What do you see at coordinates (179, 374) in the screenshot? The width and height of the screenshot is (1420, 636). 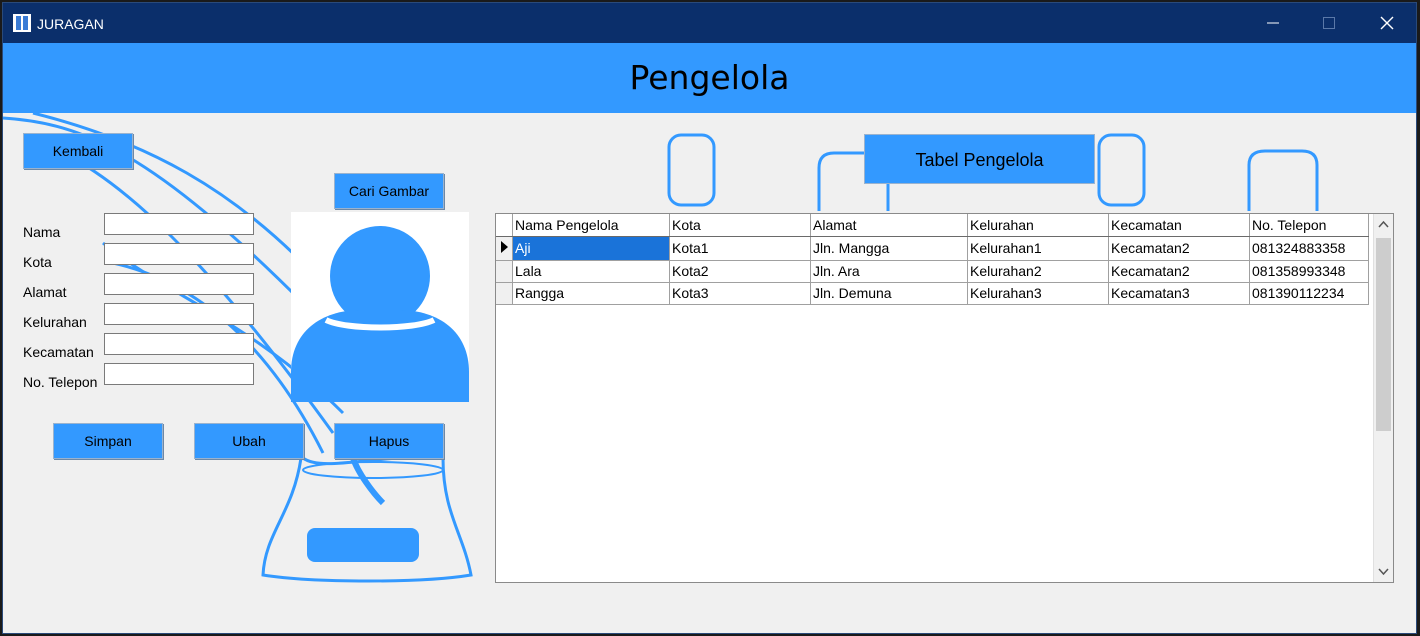 I see `phone-field` at bounding box center [179, 374].